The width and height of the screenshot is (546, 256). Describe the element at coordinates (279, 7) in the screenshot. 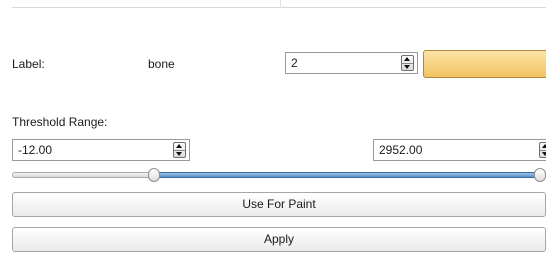

I see `top-divider` at that location.